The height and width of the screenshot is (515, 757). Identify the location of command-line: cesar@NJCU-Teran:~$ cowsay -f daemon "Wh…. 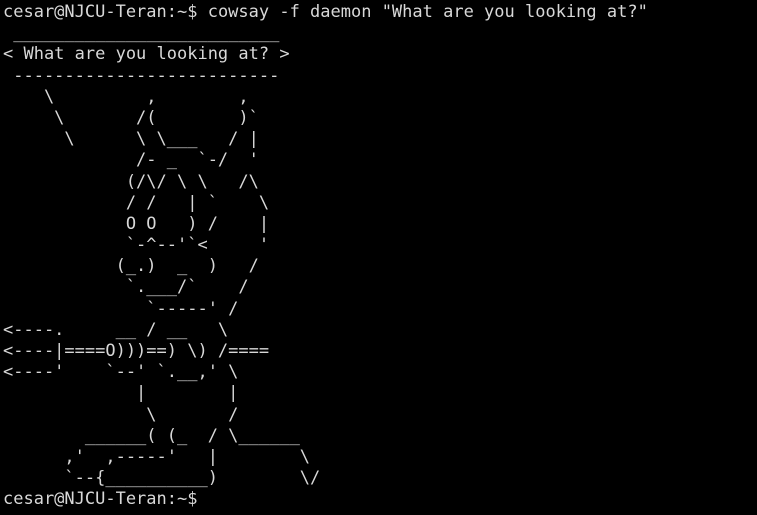
(380, 12).